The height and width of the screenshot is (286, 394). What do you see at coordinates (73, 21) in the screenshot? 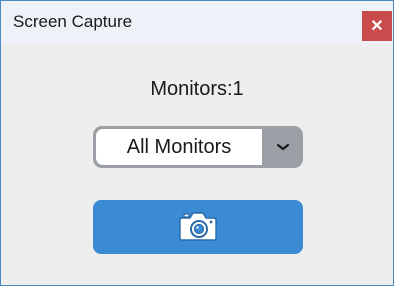
I see `window-title: Screen Capture` at bounding box center [73, 21].